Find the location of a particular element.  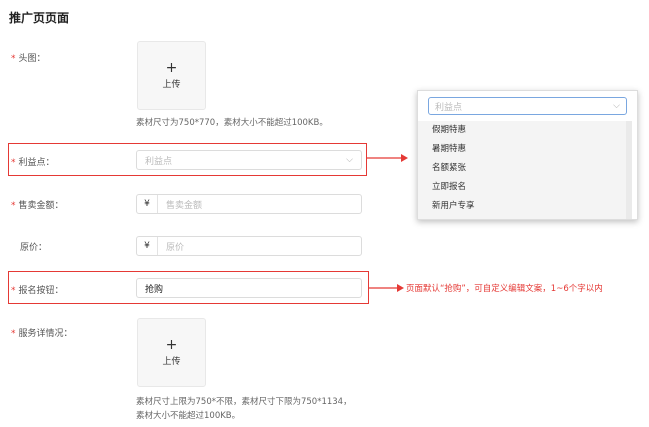

dropdown-scrollbar is located at coordinates (629, 170).